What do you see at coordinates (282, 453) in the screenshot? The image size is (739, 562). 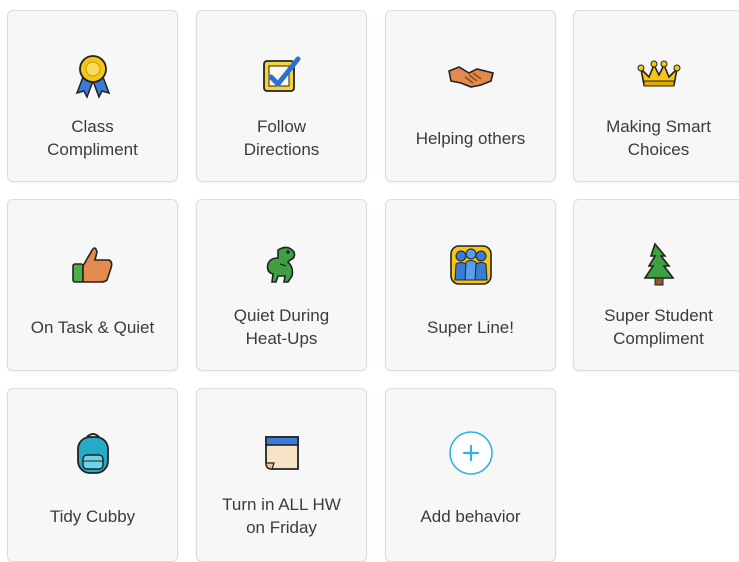 I see `calendar-icon` at bounding box center [282, 453].